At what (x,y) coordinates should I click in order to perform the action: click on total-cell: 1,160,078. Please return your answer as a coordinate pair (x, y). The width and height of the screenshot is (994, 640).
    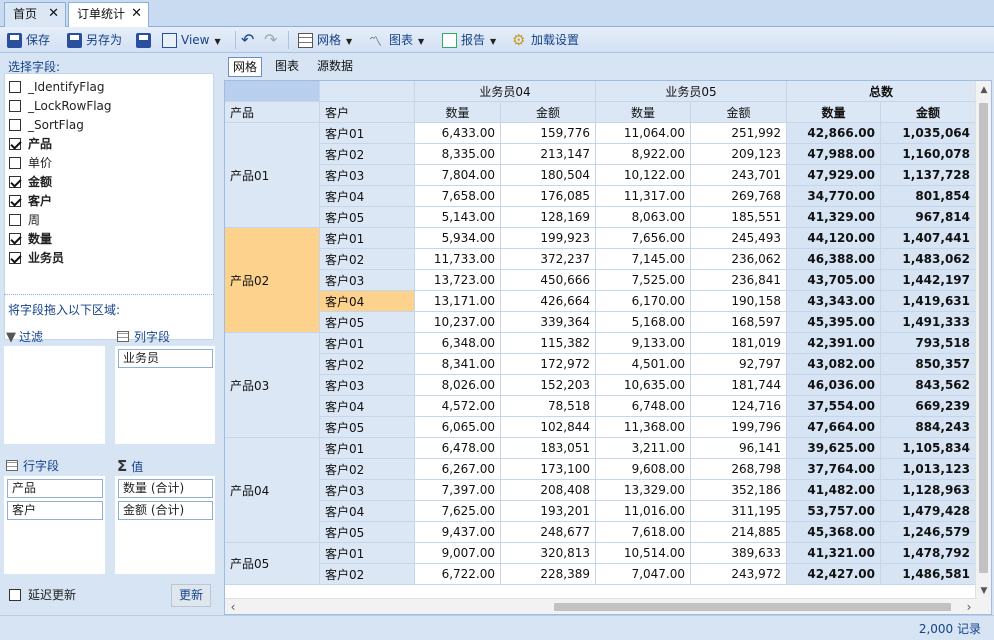
    Looking at the image, I should click on (928, 154).